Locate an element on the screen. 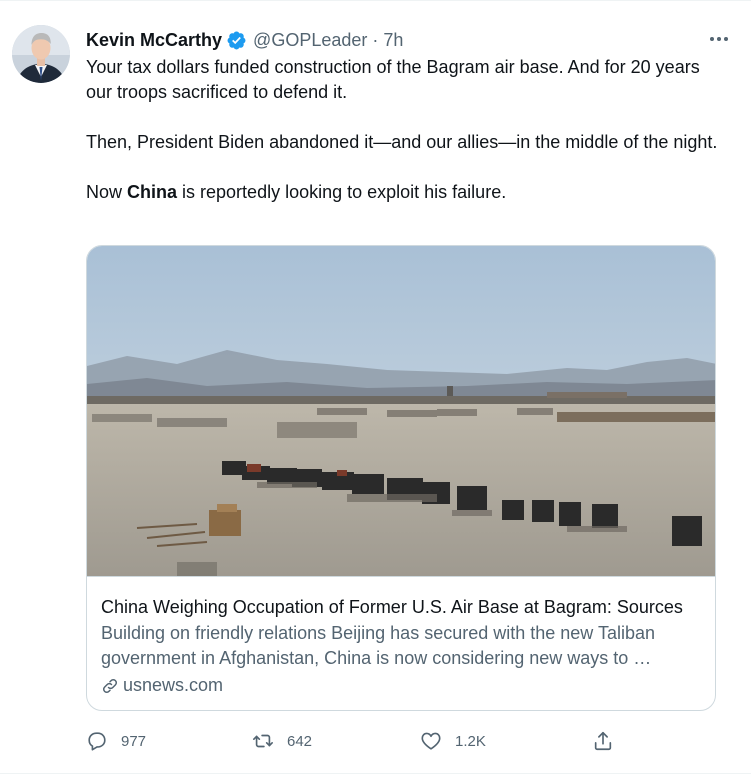 This screenshot has height=774, width=751. card-domain: usnews.com is located at coordinates (402, 685).